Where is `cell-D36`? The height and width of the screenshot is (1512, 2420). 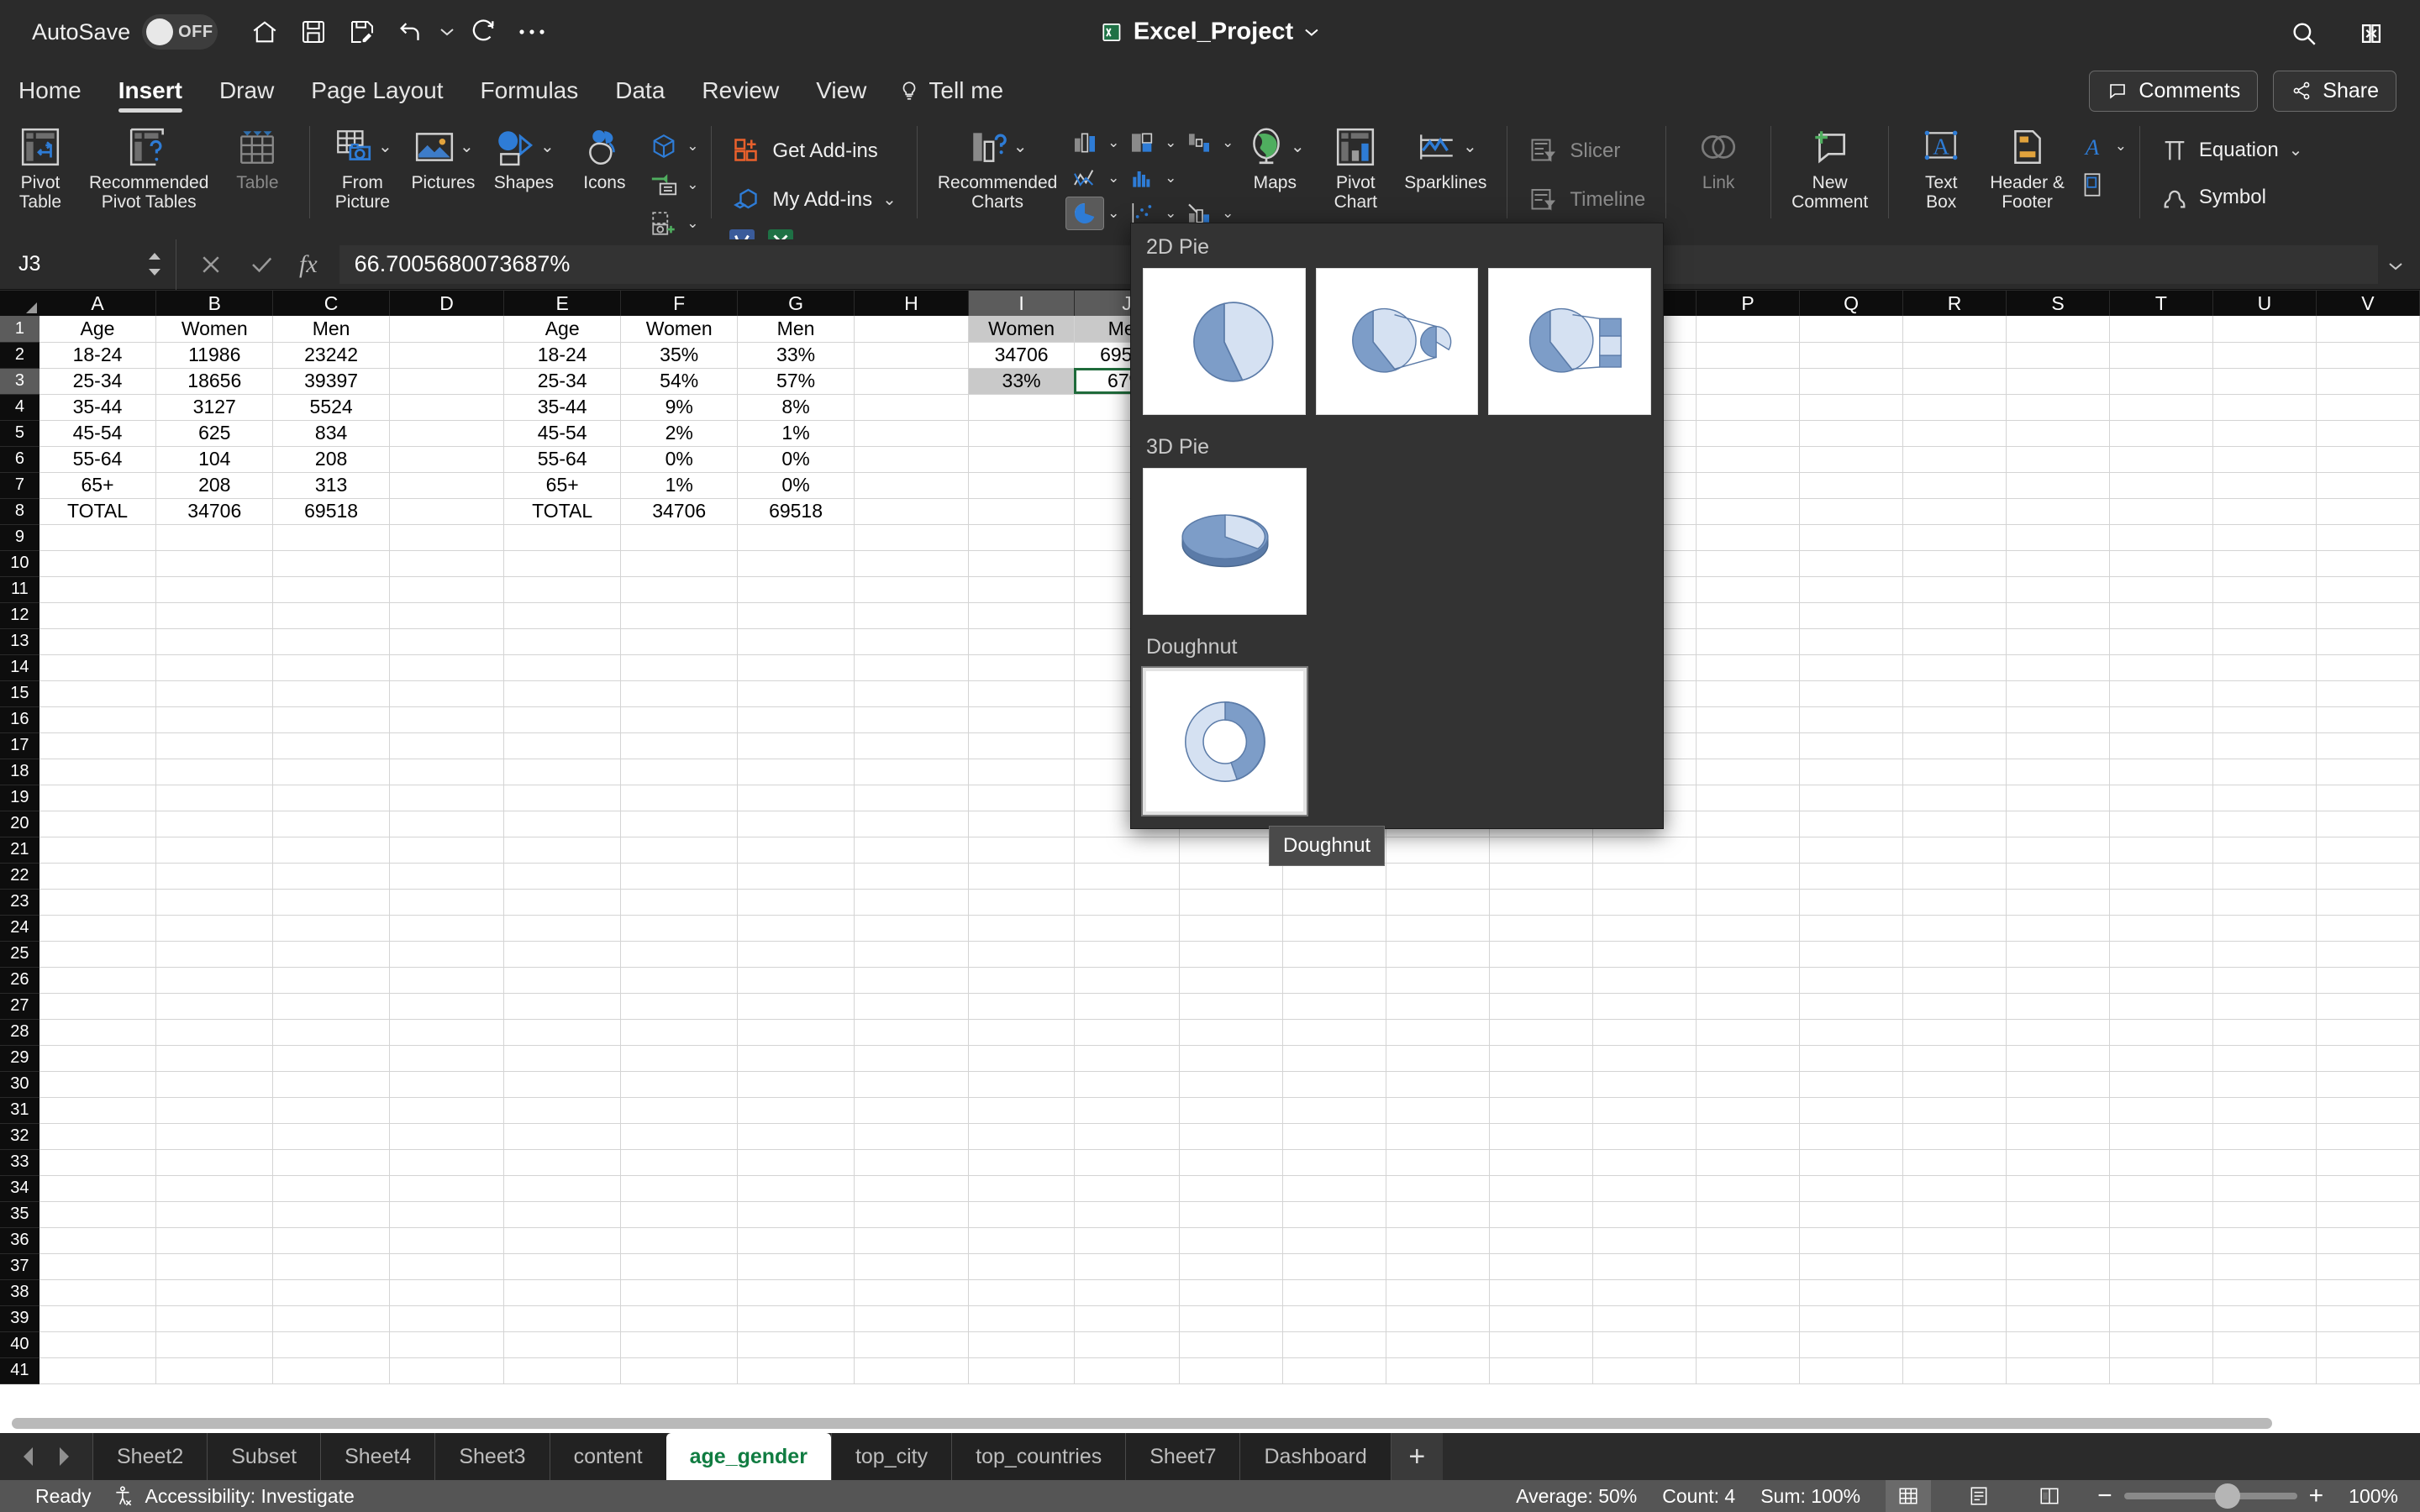 cell-D36 is located at coordinates (447, 1240).